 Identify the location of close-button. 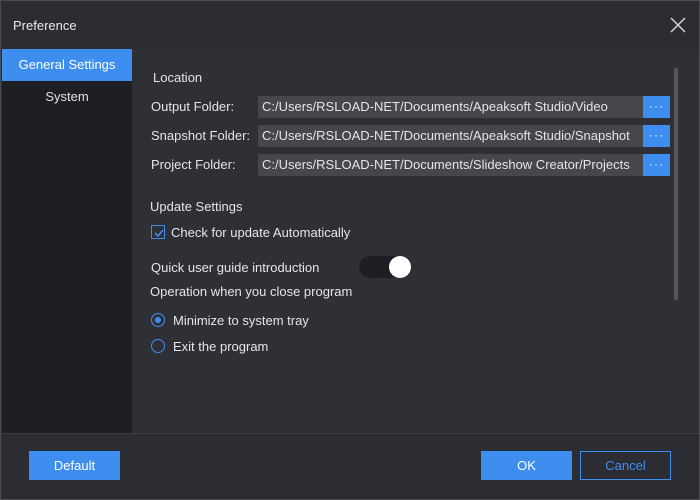
(678, 25).